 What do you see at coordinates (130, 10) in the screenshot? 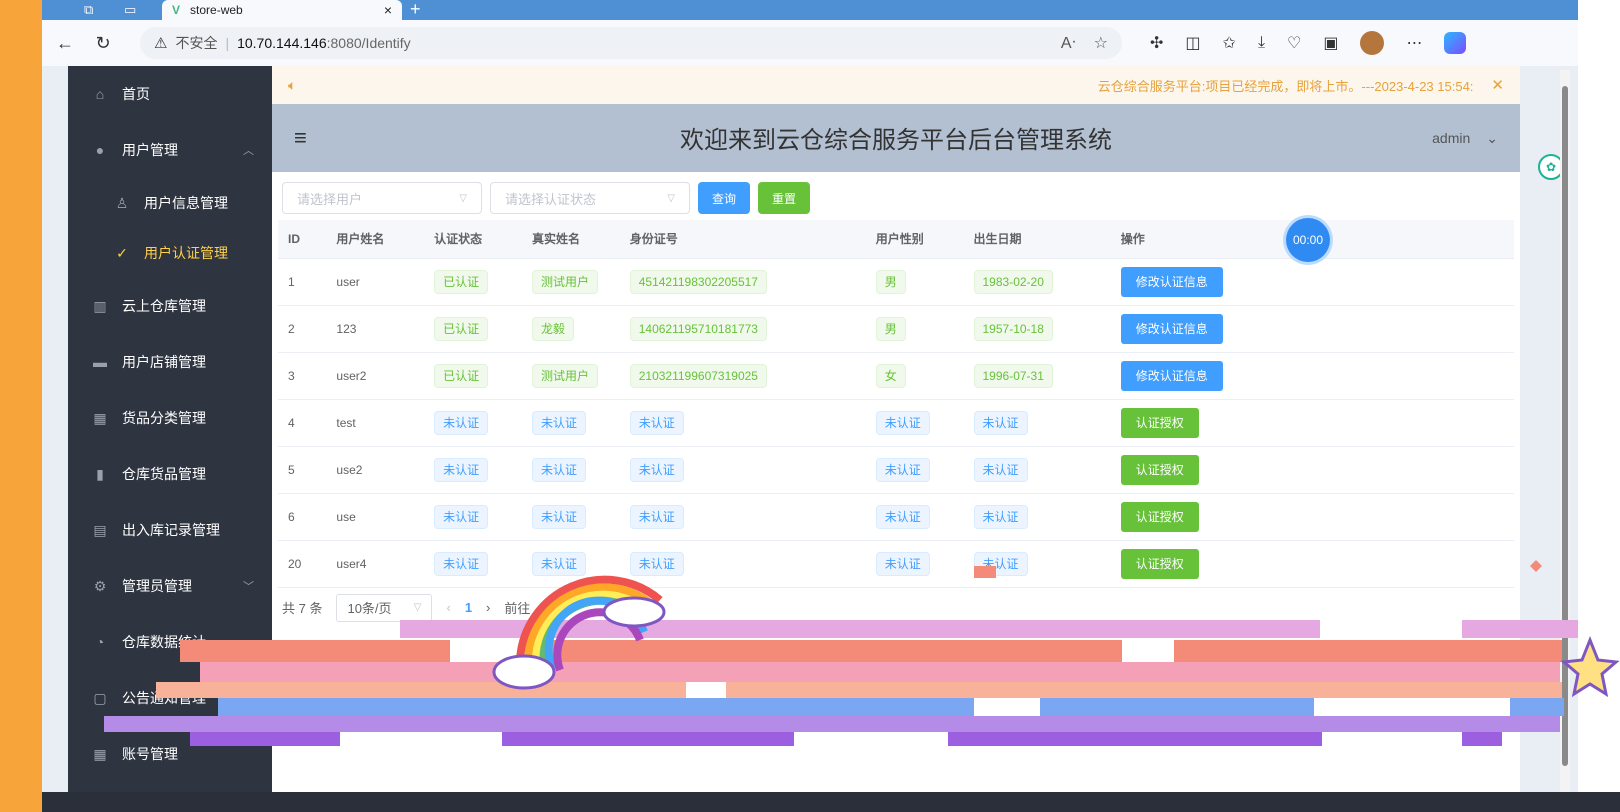
I see `tab-actions-icon: ▭` at bounding box center [130, 10].